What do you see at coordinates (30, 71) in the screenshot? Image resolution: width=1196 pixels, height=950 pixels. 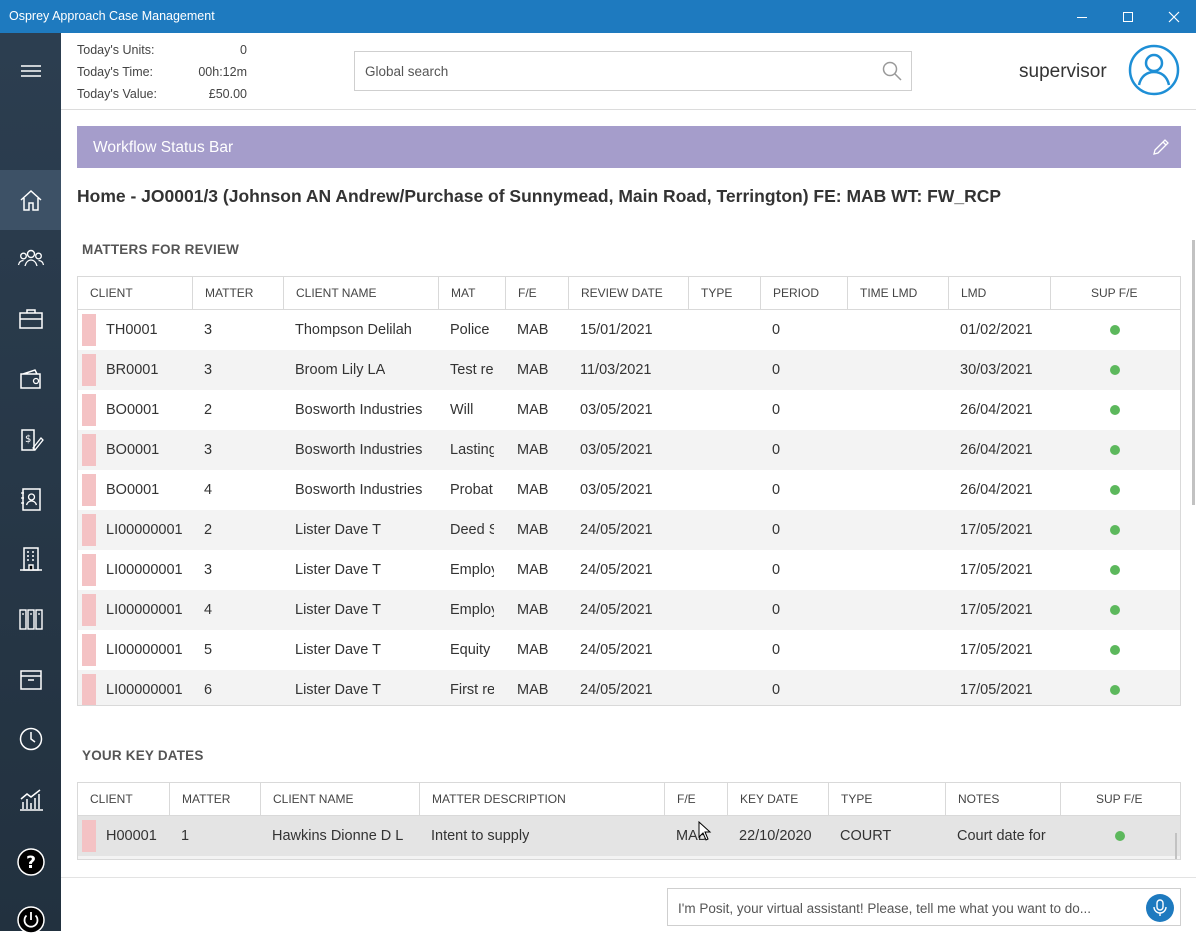 I see `menu-button` at bounding box center [30, 71].